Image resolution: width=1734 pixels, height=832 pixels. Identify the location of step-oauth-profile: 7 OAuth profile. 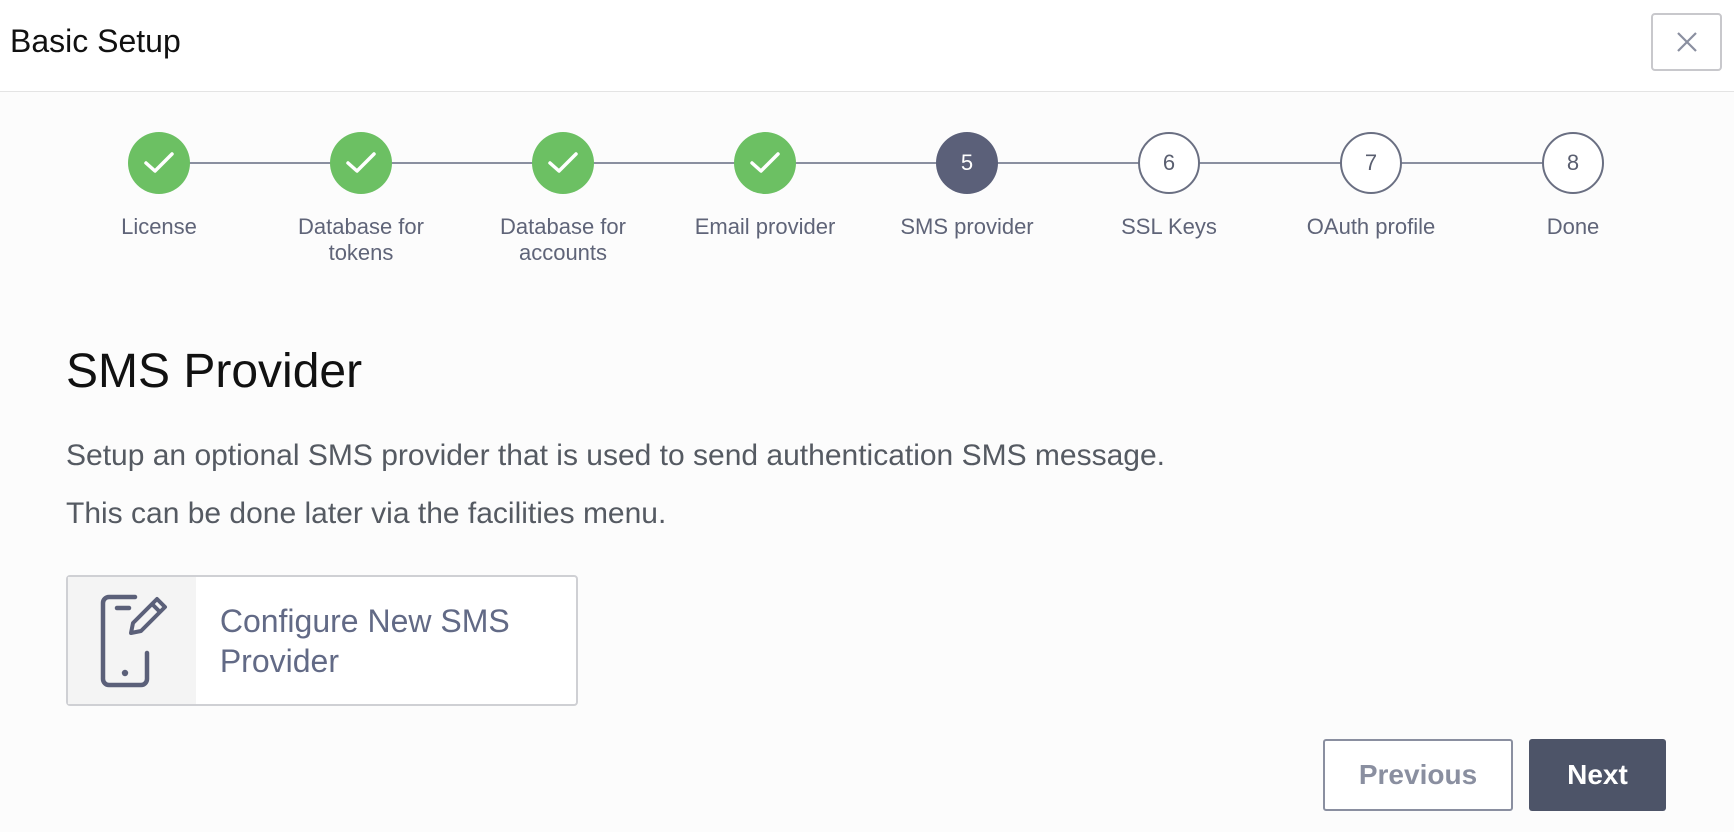
(1371, 186).